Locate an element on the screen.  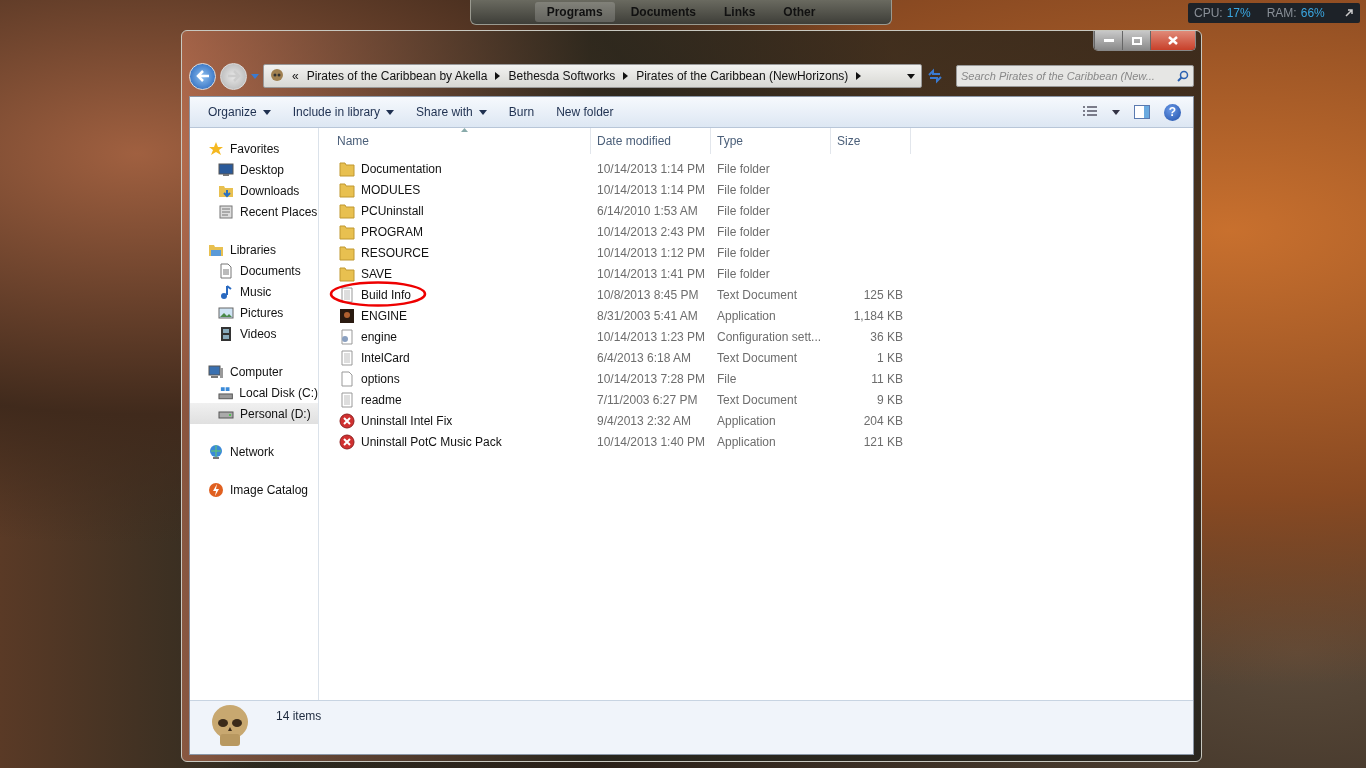
preview-pane-icon is located at coordinates (1142, 112).